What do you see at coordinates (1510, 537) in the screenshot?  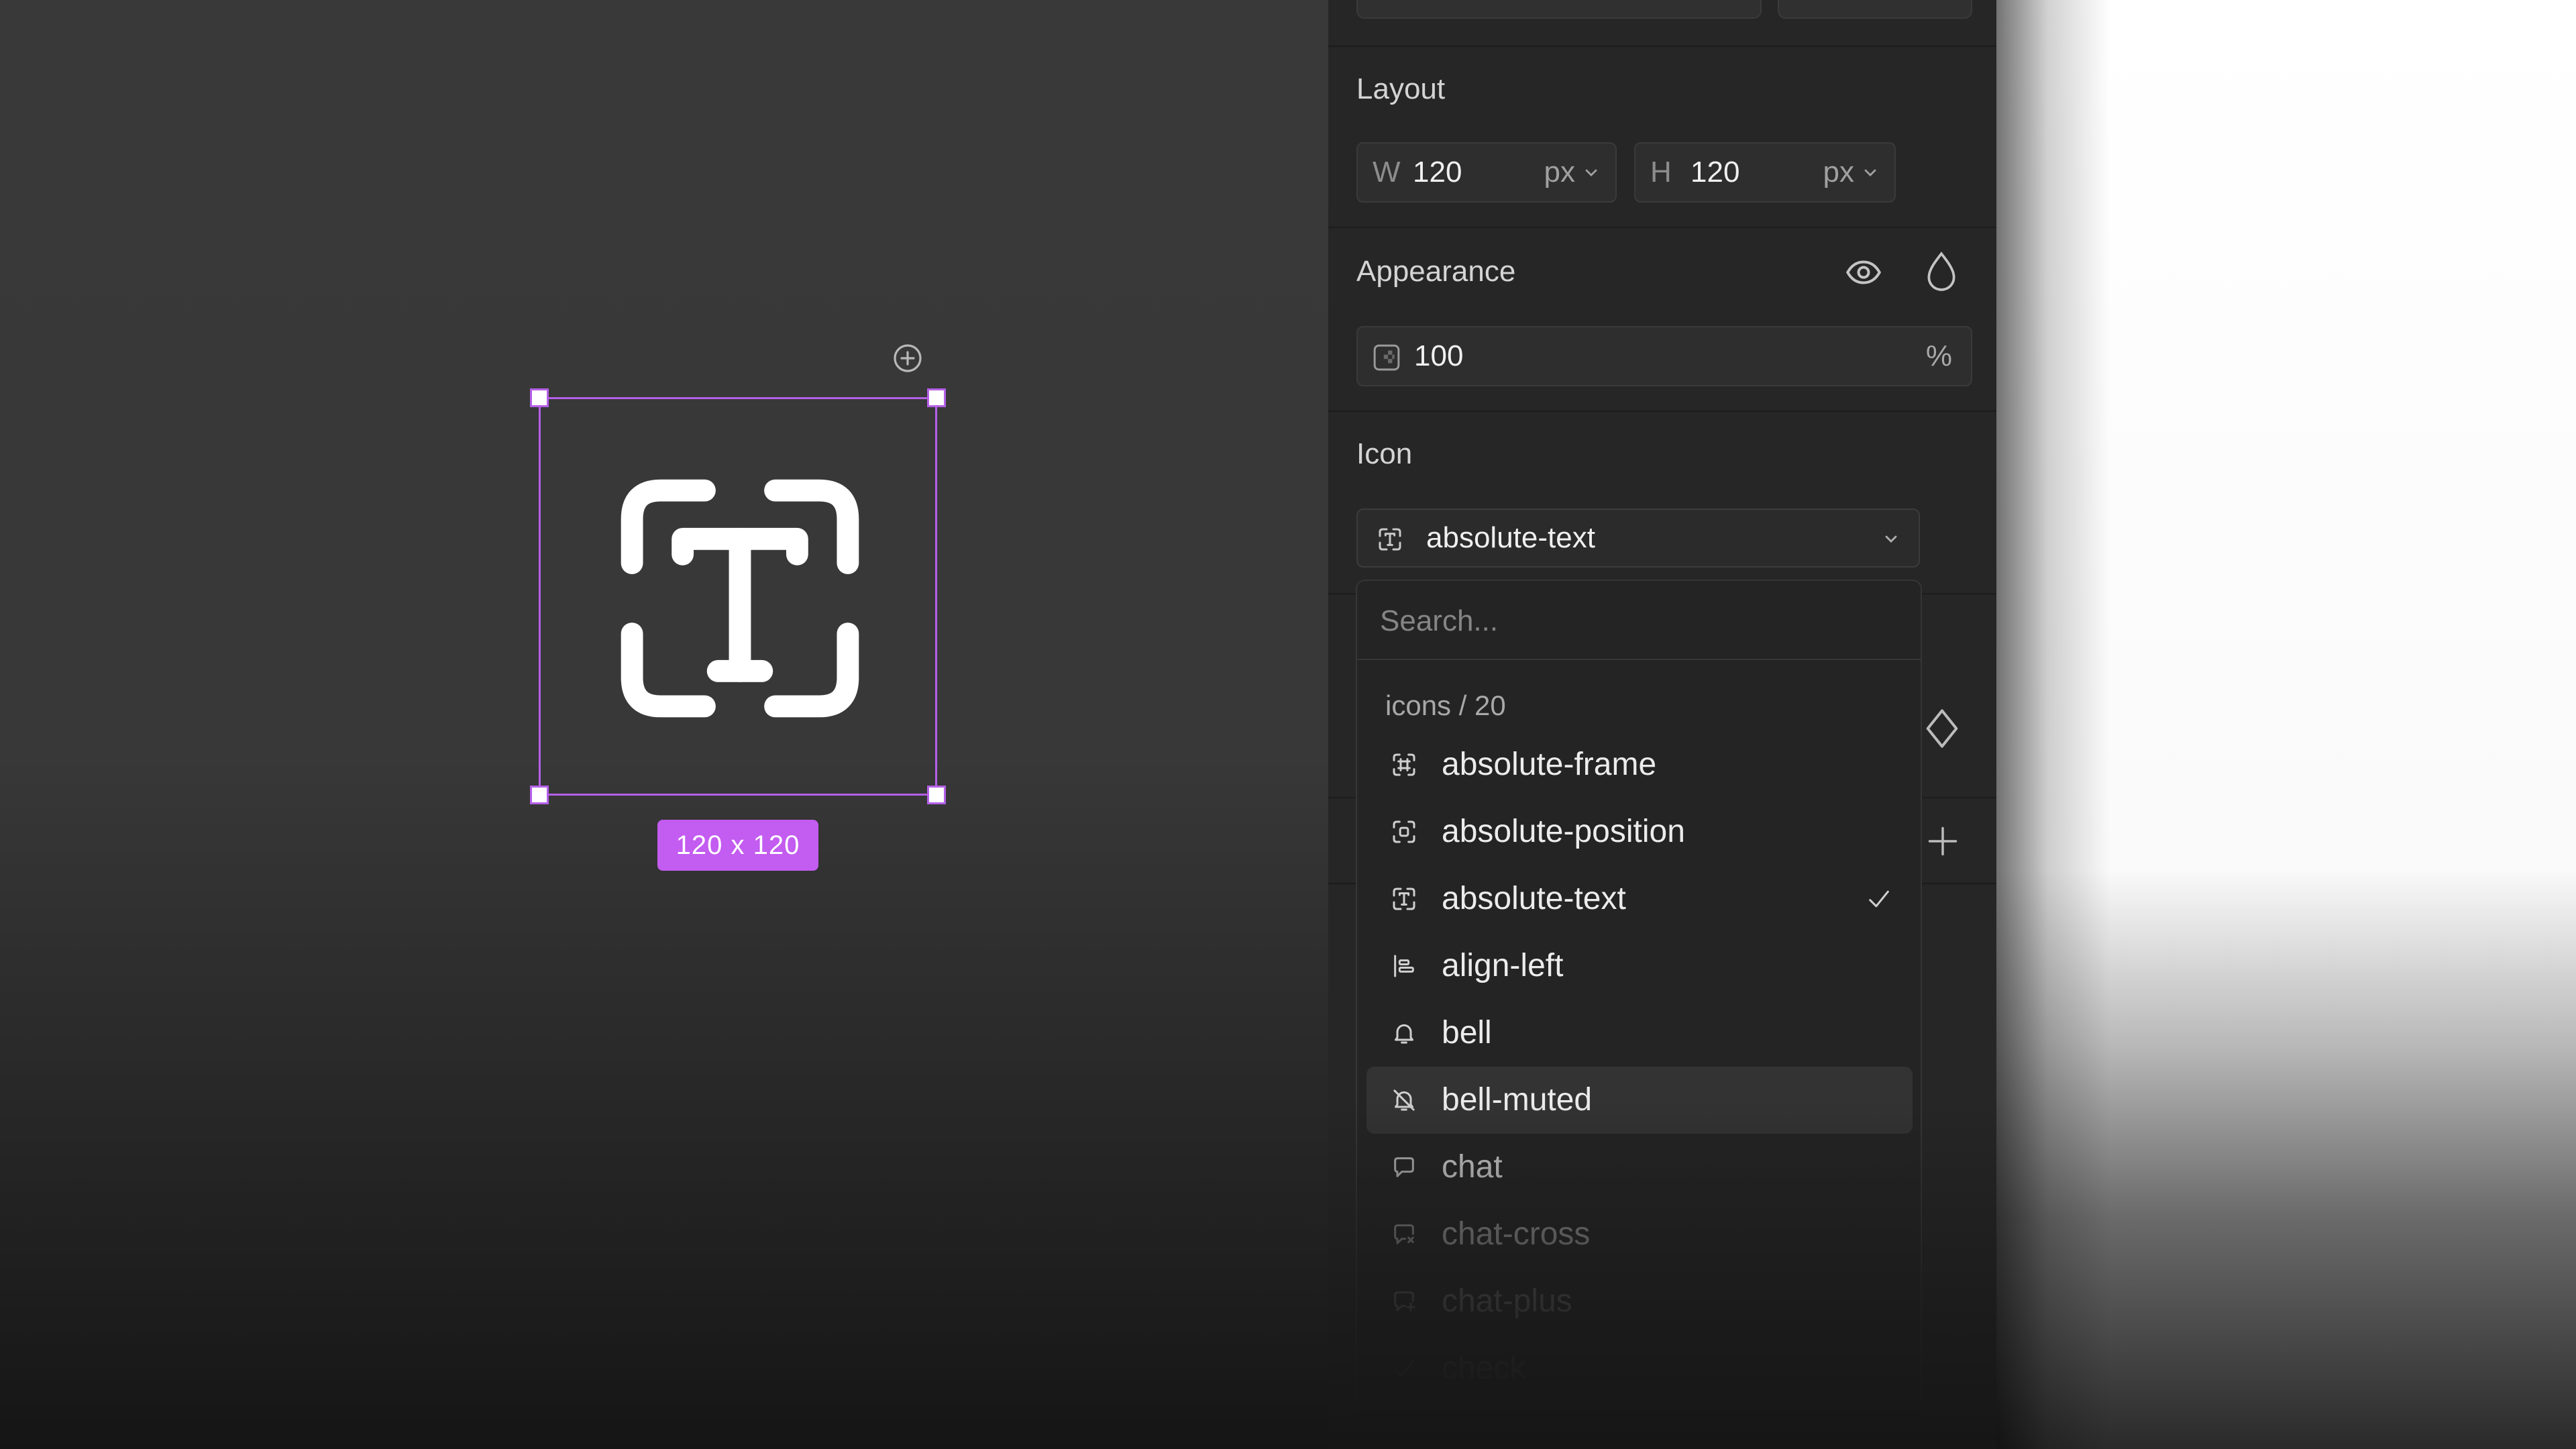 I see `icon-select-value: absolute-text` at bounding box center [1510, 537].